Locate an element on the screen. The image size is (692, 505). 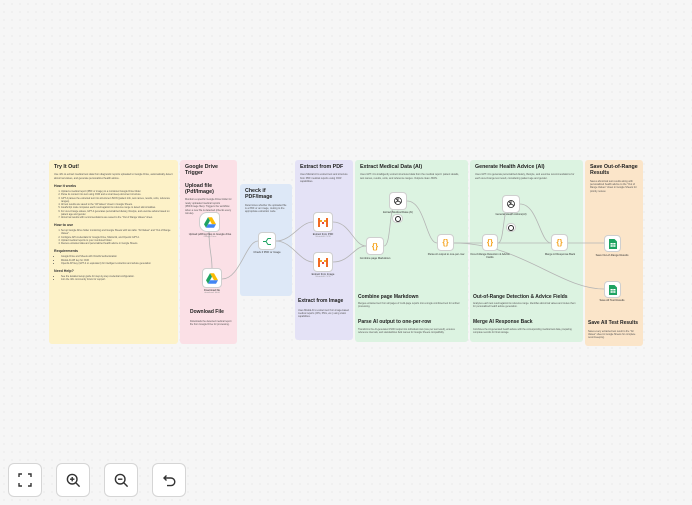
node-upload-trigger is located at coordinates (209, 222).